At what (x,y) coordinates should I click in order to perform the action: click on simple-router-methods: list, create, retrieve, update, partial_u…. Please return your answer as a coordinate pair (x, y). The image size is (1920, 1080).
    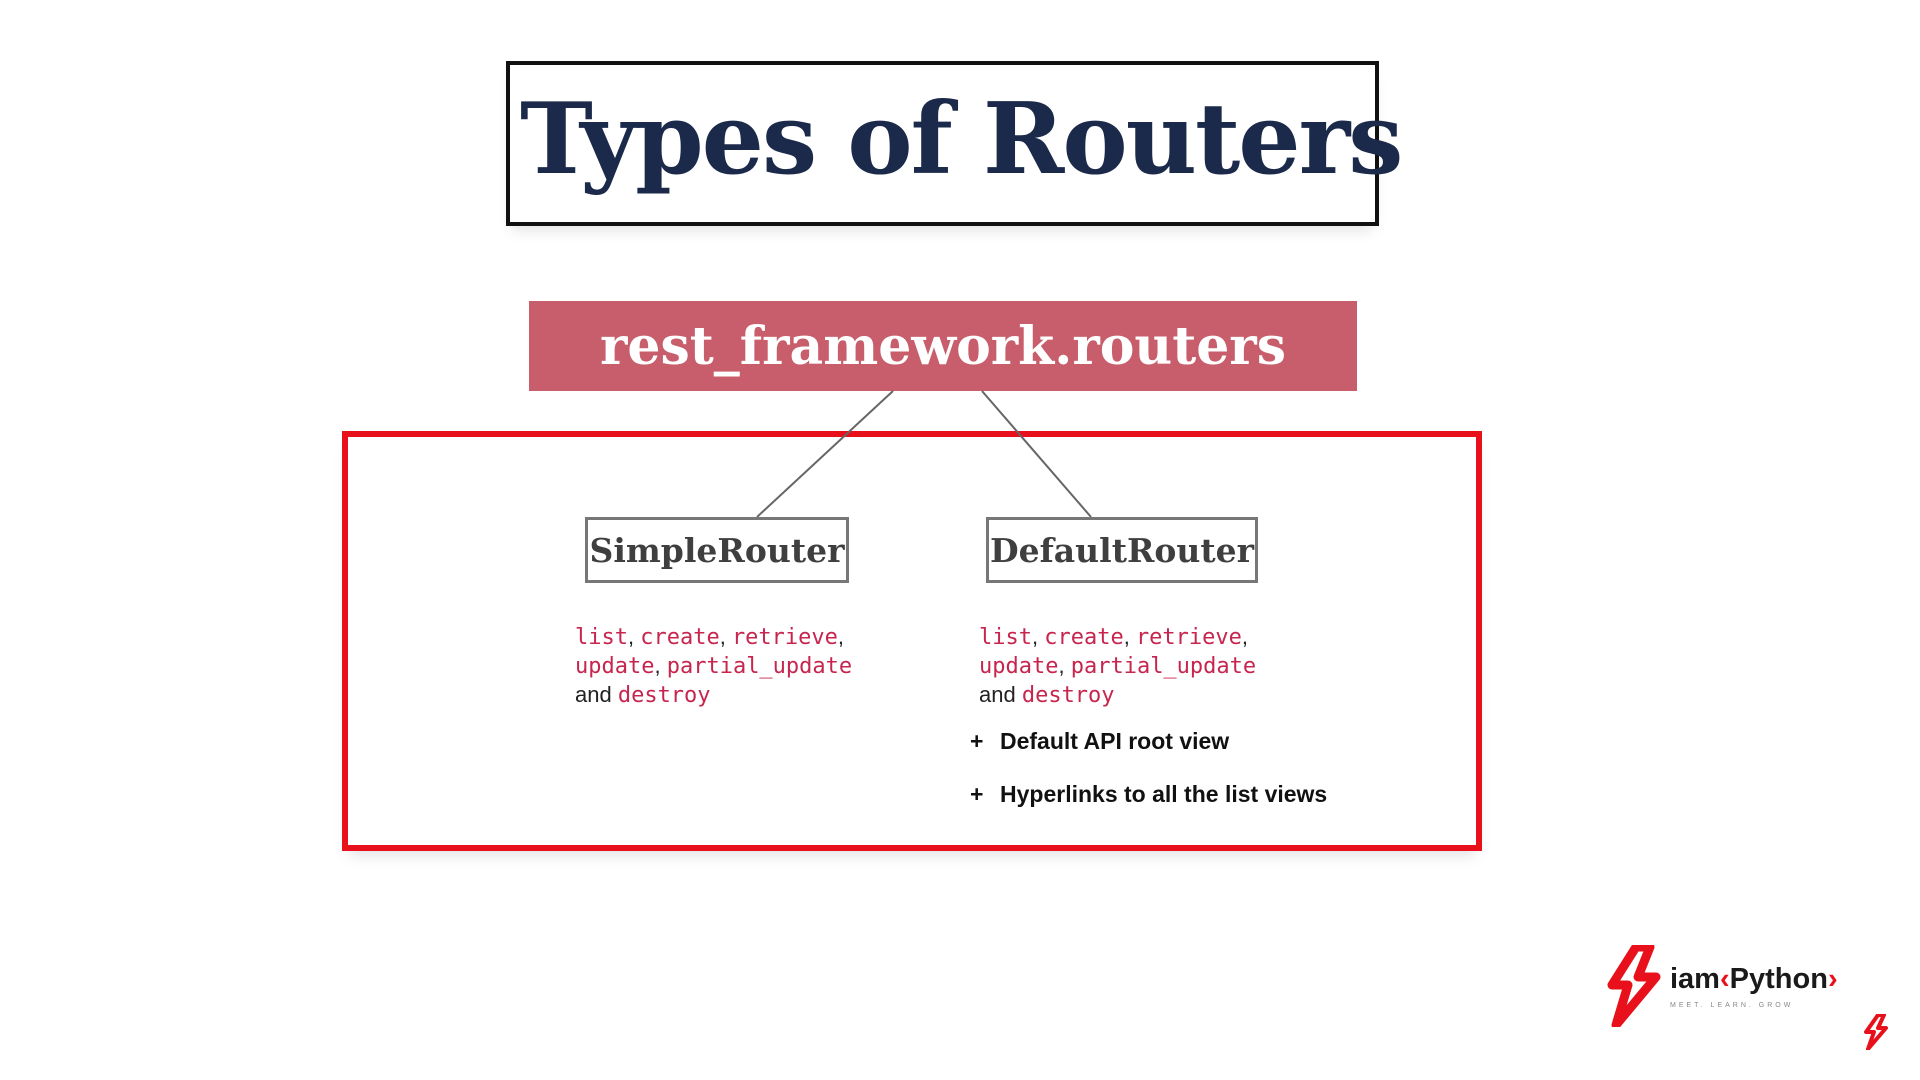
    Looking at the image, I should click on (713, 666).